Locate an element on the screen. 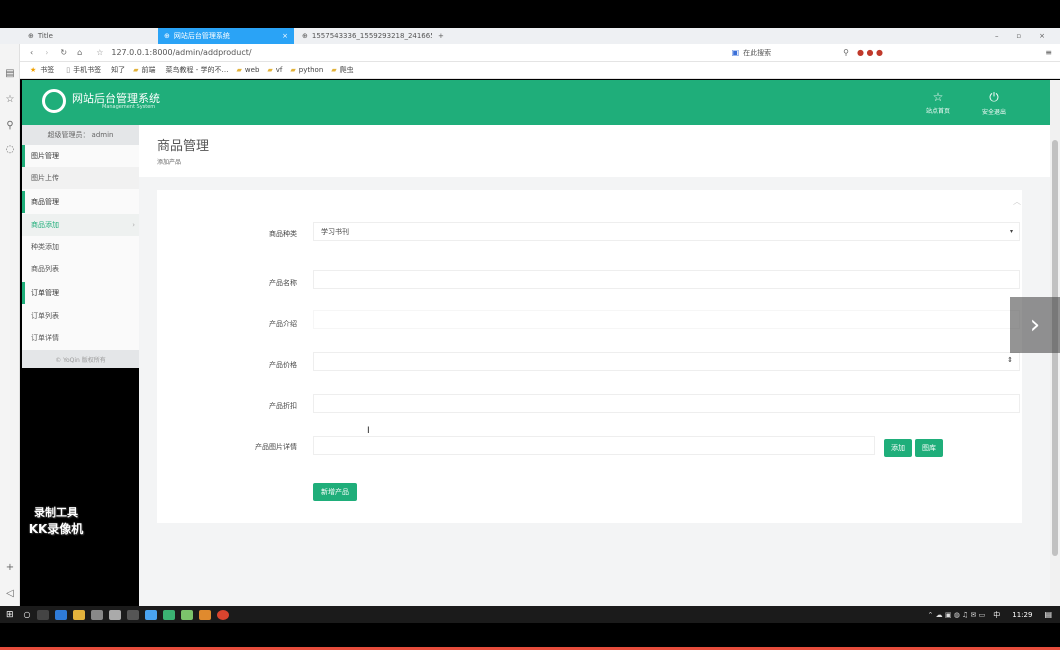 Image resolution: width=1060 pixels, height=650 pixels. bookmark-item: 前端 is located at coordinates (149, 70).